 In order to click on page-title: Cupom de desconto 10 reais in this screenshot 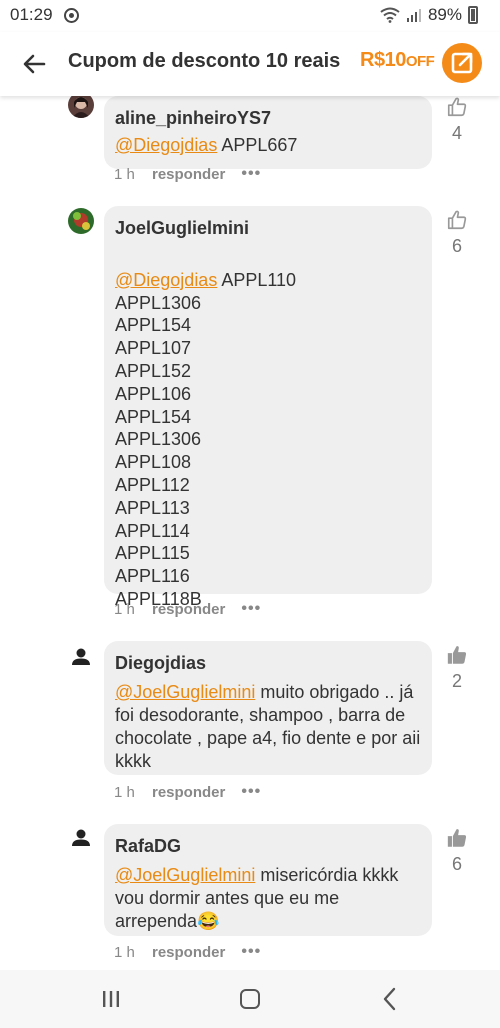, I will do `click(204, 61)`.